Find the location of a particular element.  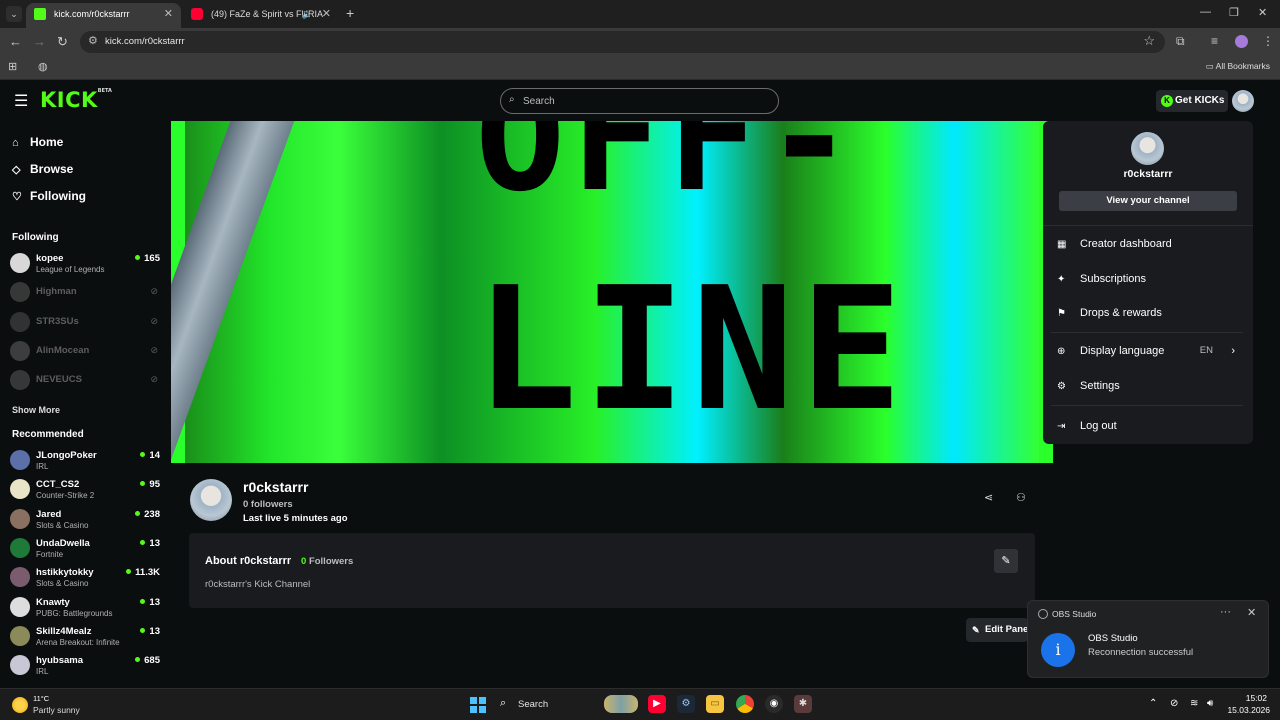

menu-item-drops: ⚑ Drops & rewards is located at coordinates (1149, 313).